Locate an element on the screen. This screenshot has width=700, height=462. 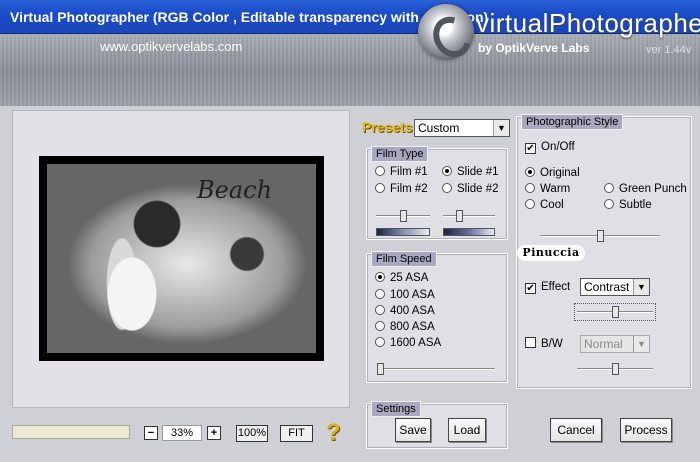
effect-value: Contrast is located at coordinates (607, 287).